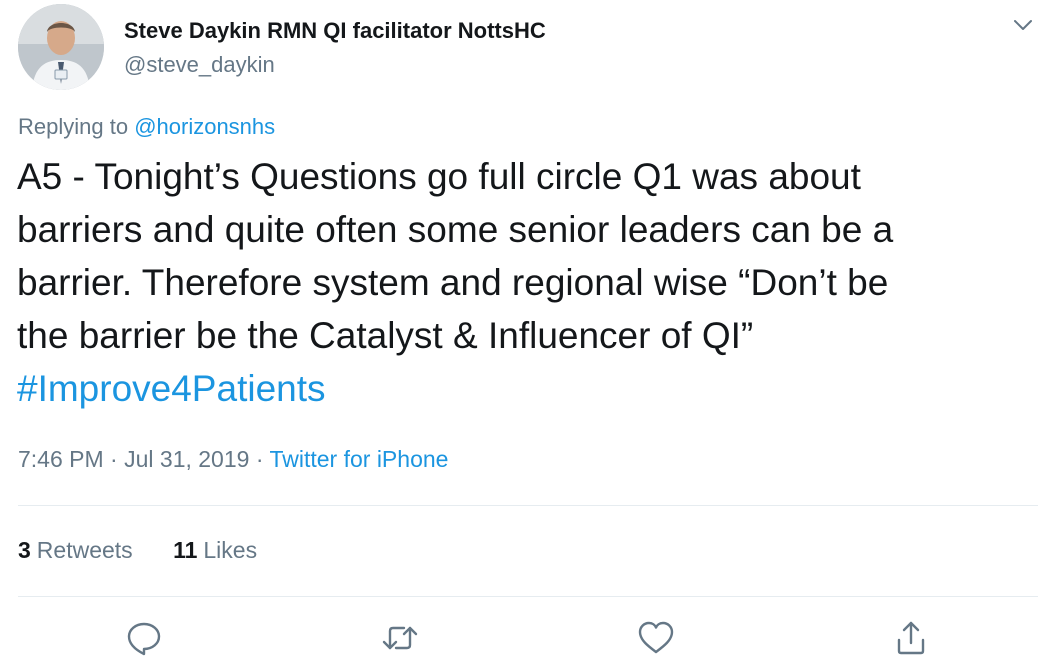 The height and width of the screenshot is (666, 1056). What do you see at coordinates (204, 126) in the screenshot?
I see `replying-to-mention: @horizonsnhs` at bounding box center [204, 126].